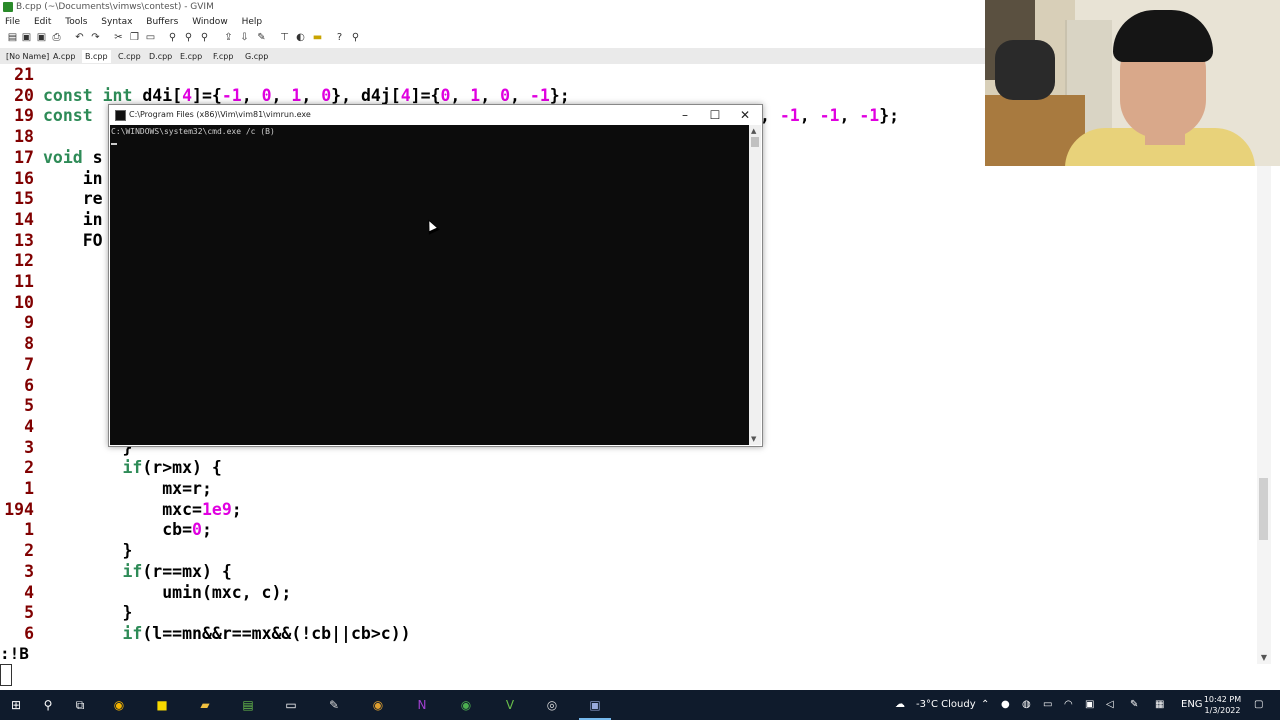 The image size is (1280, 720). I want to click on webcam-overlay, so click(1132, 83).